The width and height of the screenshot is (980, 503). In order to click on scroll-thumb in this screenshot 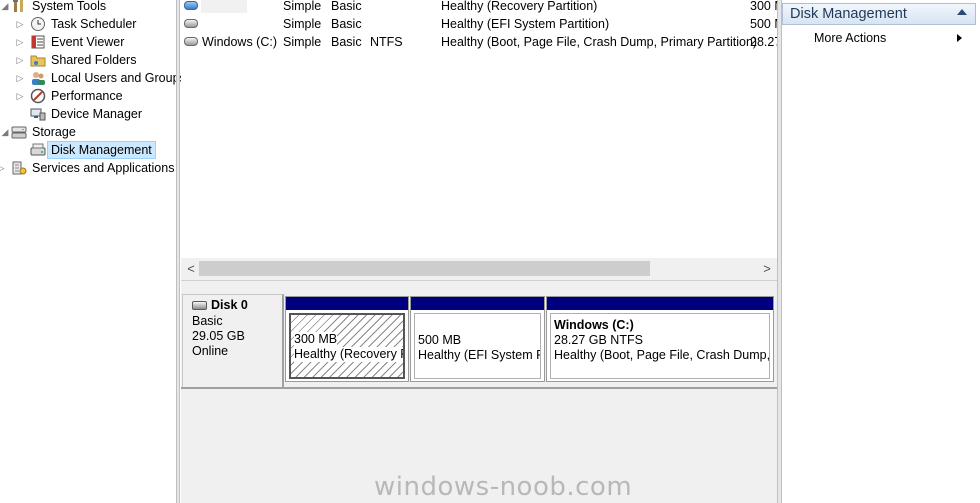, I will do `click(424, 268)`.